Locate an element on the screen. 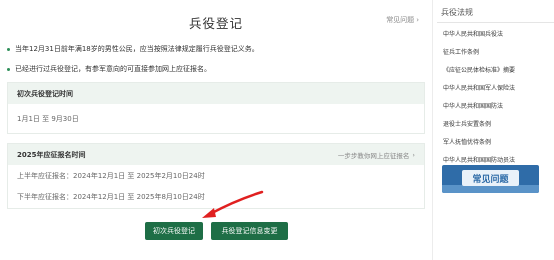 This screenshot has width=554, height=260. registration-change-button: 兵役登记信息变更 is located at coordinates (249, 231).